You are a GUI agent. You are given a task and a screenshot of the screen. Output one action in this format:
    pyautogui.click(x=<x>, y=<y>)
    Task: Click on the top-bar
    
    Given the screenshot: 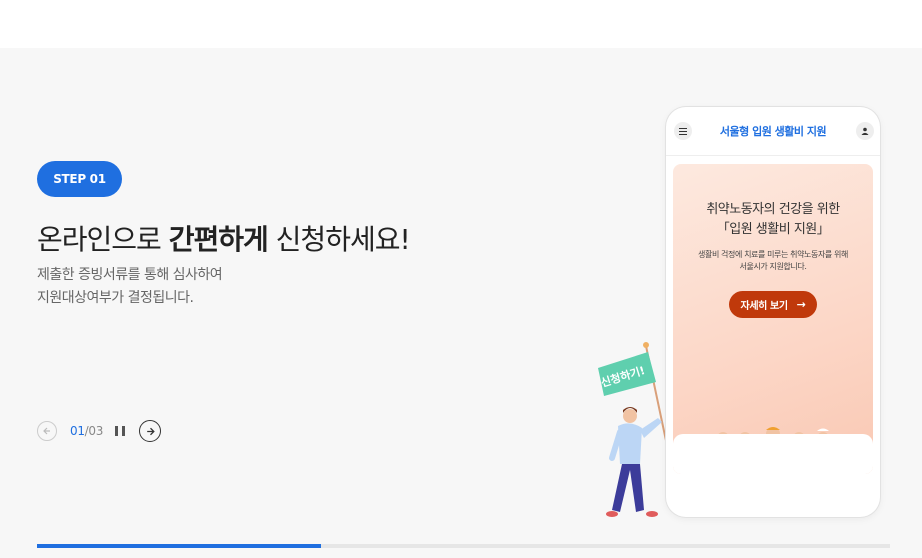 What is the action you would take?
    pyautogui.click(x=461, y=24)
    